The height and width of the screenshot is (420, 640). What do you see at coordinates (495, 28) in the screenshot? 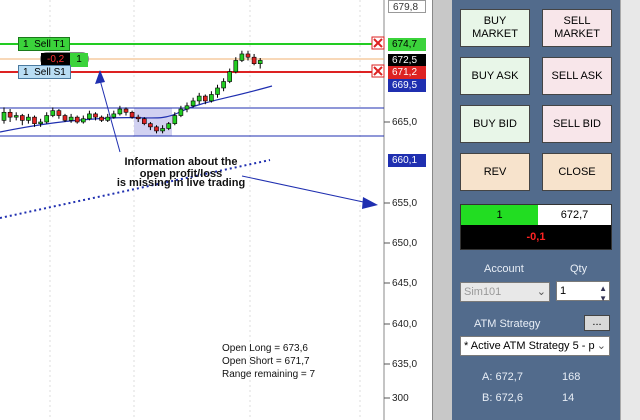
I see `buy-market-button: BUY MARKET` at bounding box center [495, 28].